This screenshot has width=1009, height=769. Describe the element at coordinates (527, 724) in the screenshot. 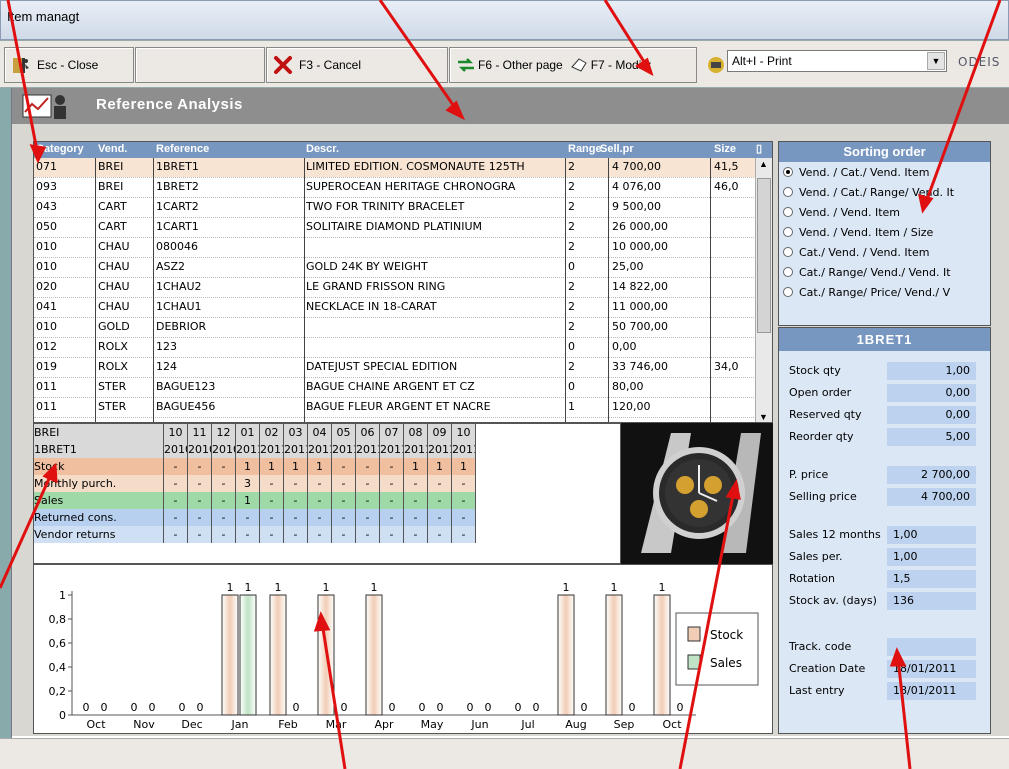

I see `x-tick-label: Jul` at that location.